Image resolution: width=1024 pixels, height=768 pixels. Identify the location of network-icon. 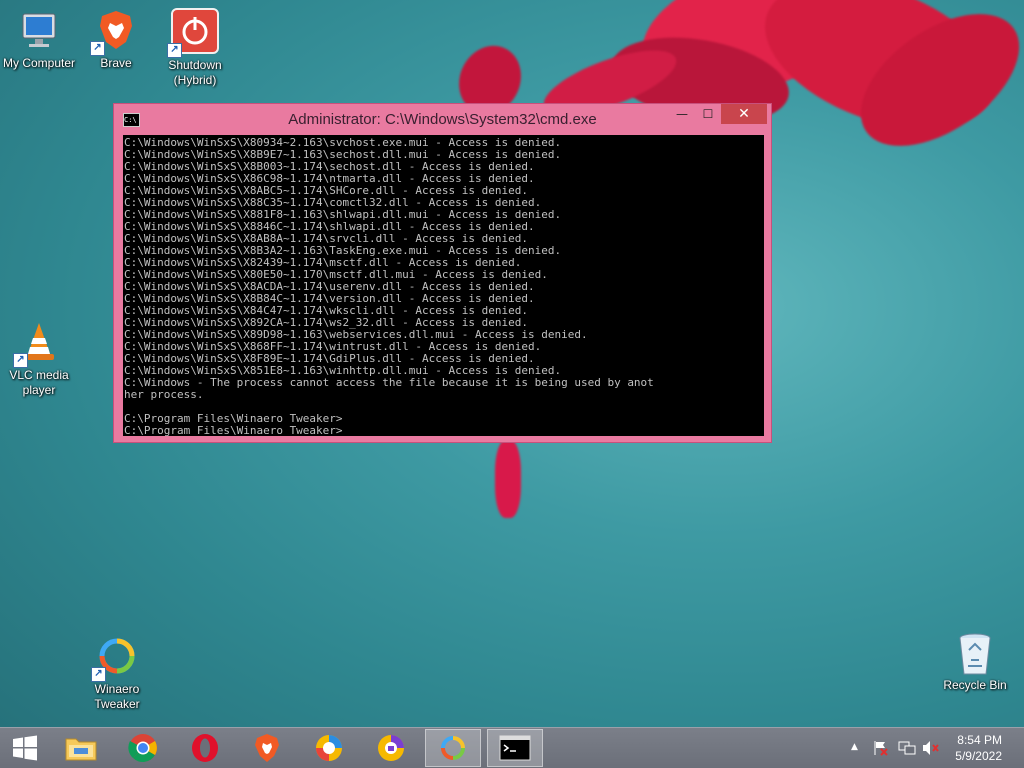
(907, 749).